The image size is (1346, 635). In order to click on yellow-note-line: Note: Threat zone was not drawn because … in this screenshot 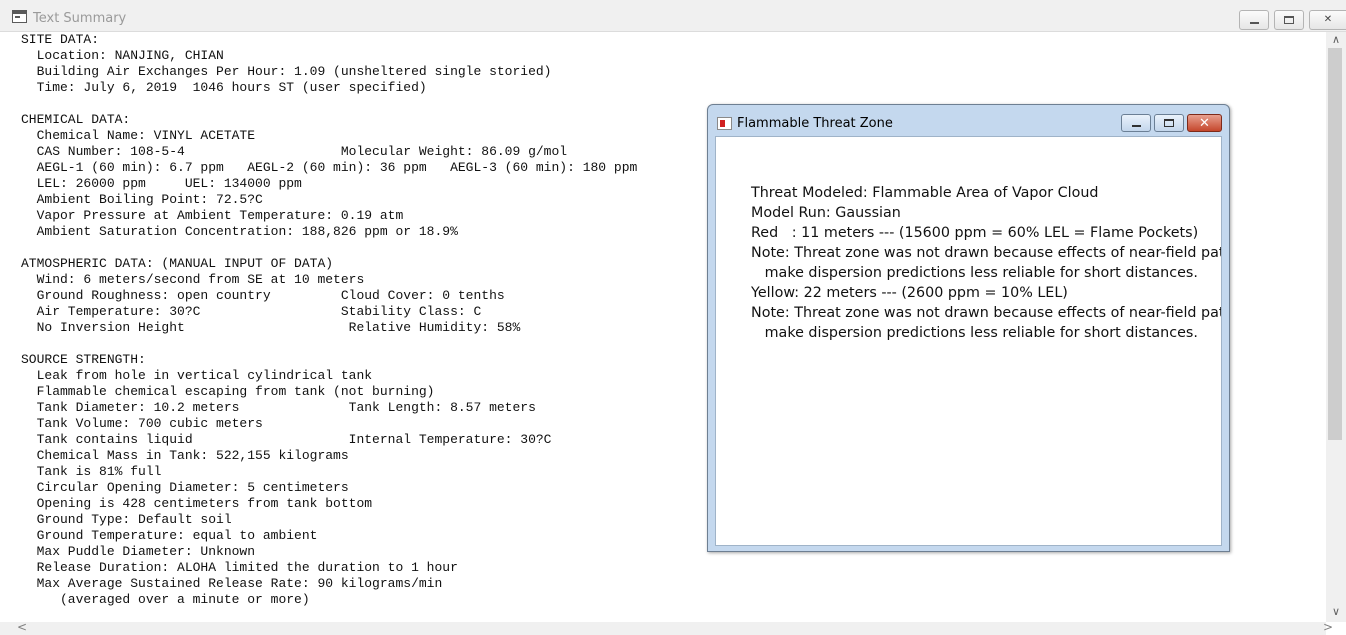, I will do `click(986, 313)`.